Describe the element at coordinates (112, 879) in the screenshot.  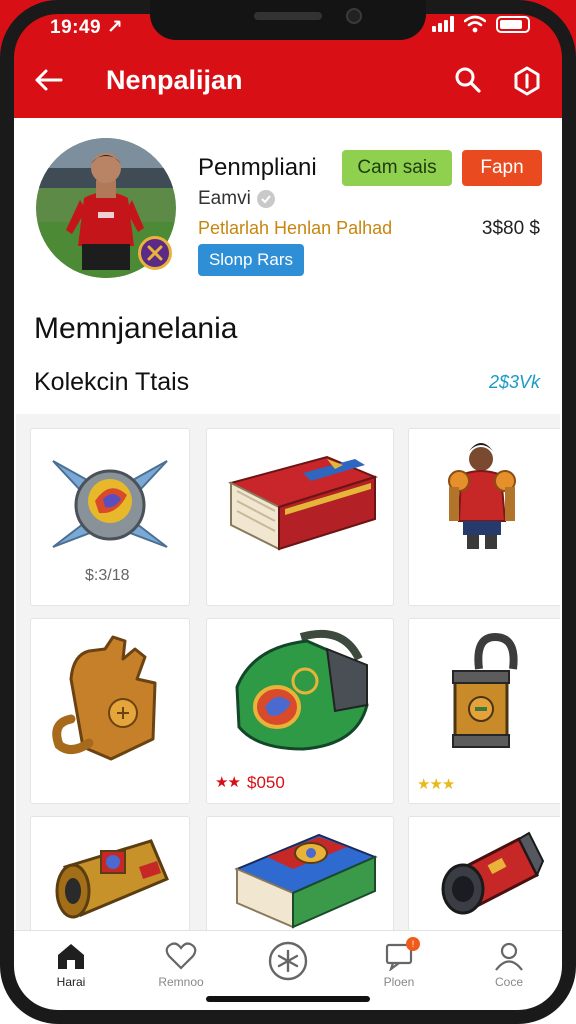
I see `gold-scroll-icon` at that location.